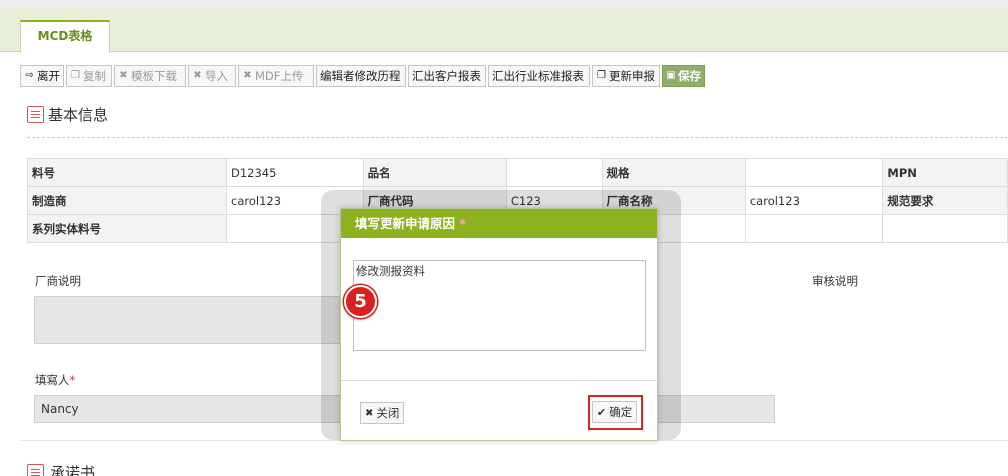  What do you see at coordinates (388, 413) in the screenshot?
I see `close-label: 关闭` at bounding box center [388, 413].